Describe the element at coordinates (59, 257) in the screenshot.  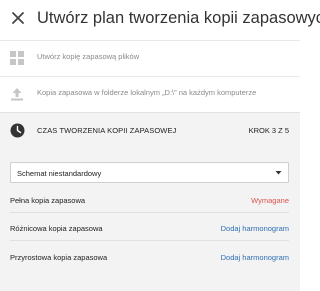
I see `incremental-backup-label: Przyrostowa kopia zapasowa` at that location.